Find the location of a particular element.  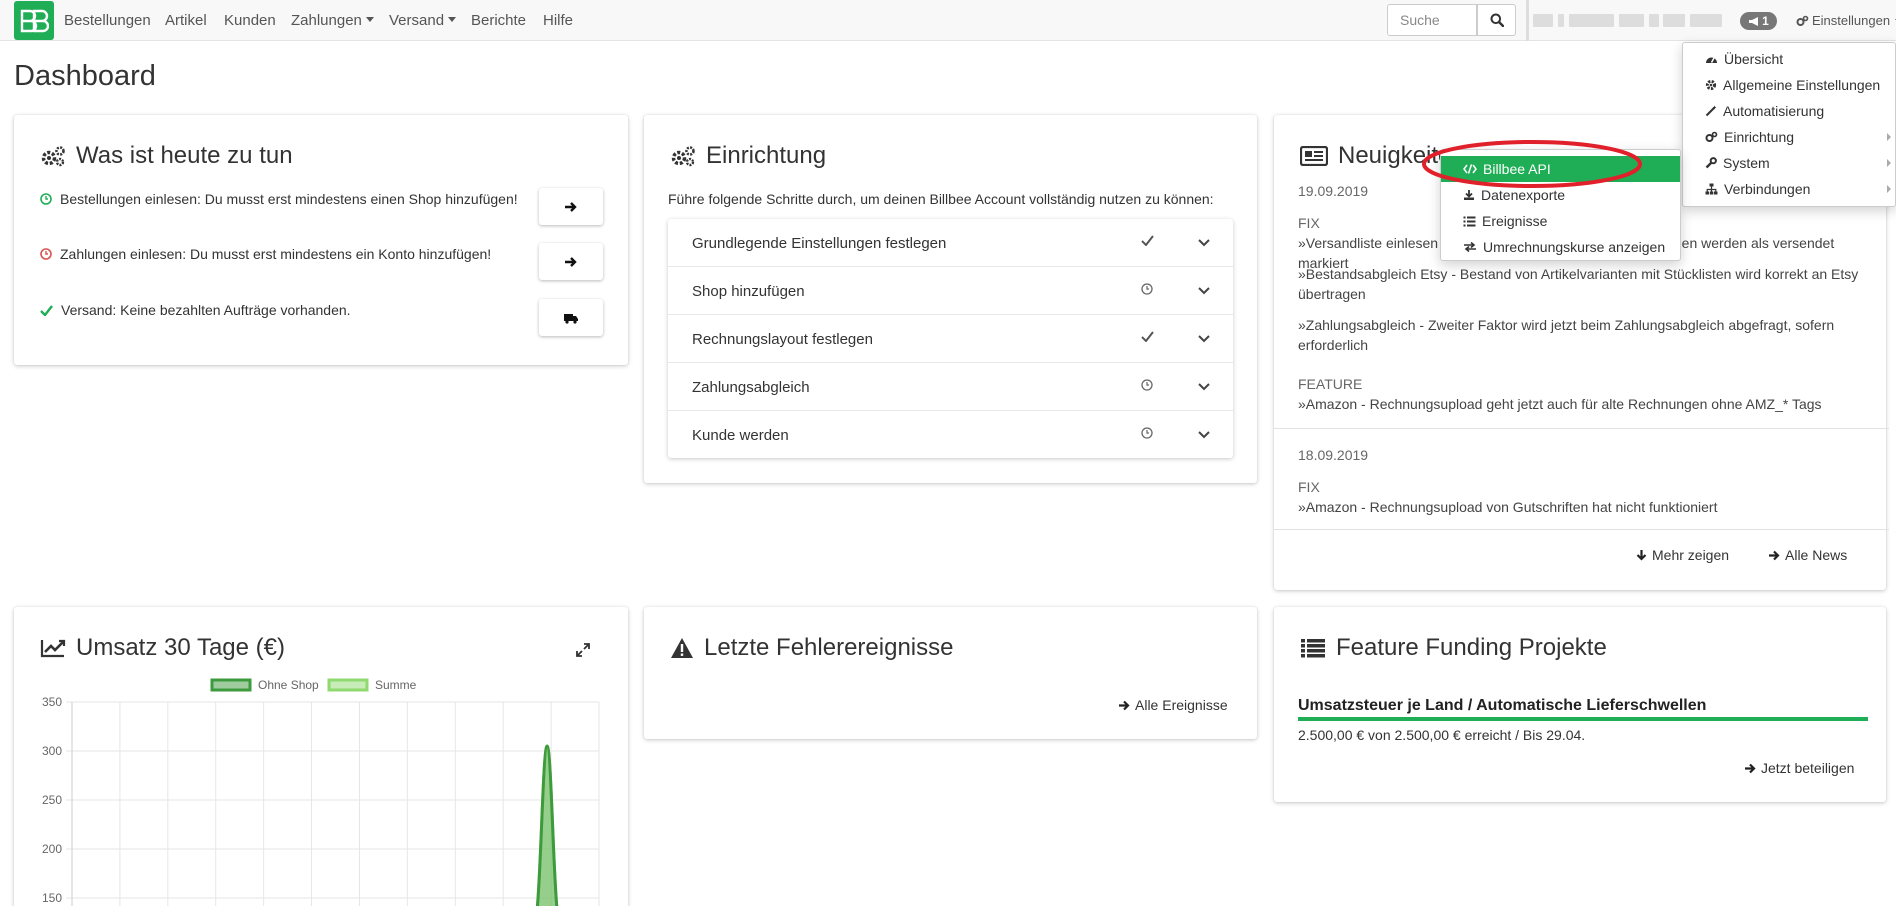

system-item-exchange-rates: Umrechnungskurse anzeigen is located at coordinates (1560, 247).